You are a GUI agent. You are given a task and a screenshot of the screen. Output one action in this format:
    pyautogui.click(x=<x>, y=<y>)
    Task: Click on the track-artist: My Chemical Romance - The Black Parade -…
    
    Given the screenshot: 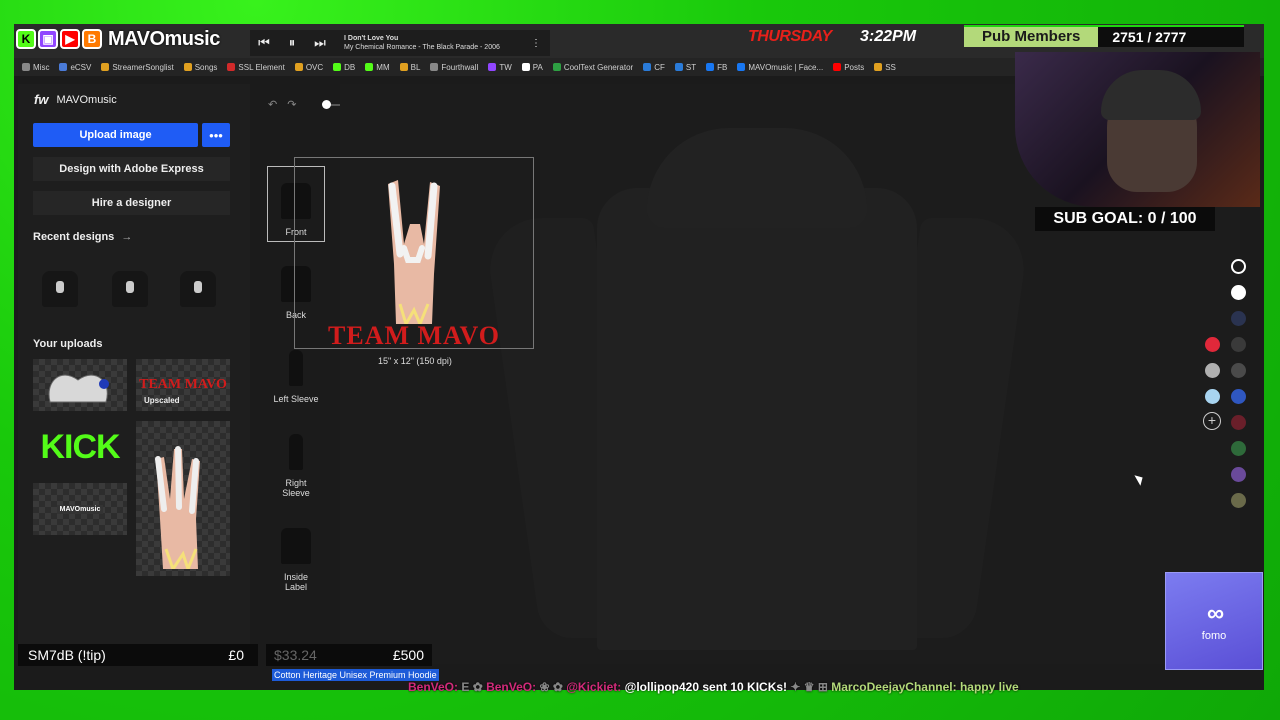 What is the action you would take?
    pyautogui.click(x=422, y=47)
    